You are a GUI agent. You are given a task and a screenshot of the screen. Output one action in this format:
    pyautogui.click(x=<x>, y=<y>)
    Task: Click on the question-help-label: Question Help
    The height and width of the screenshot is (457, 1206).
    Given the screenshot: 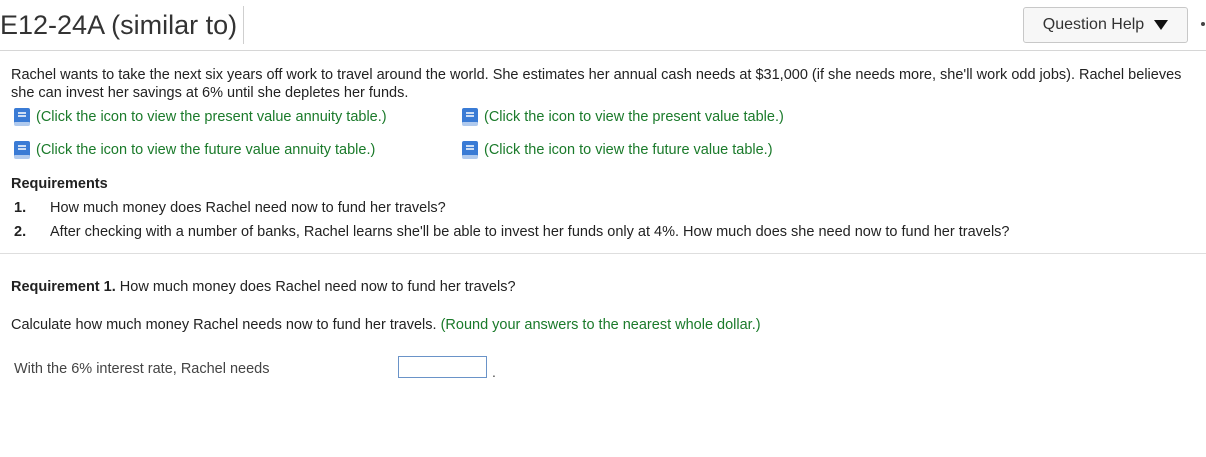 What is the action you would take?
    pyautogui.click(x=1093, y=24)
    